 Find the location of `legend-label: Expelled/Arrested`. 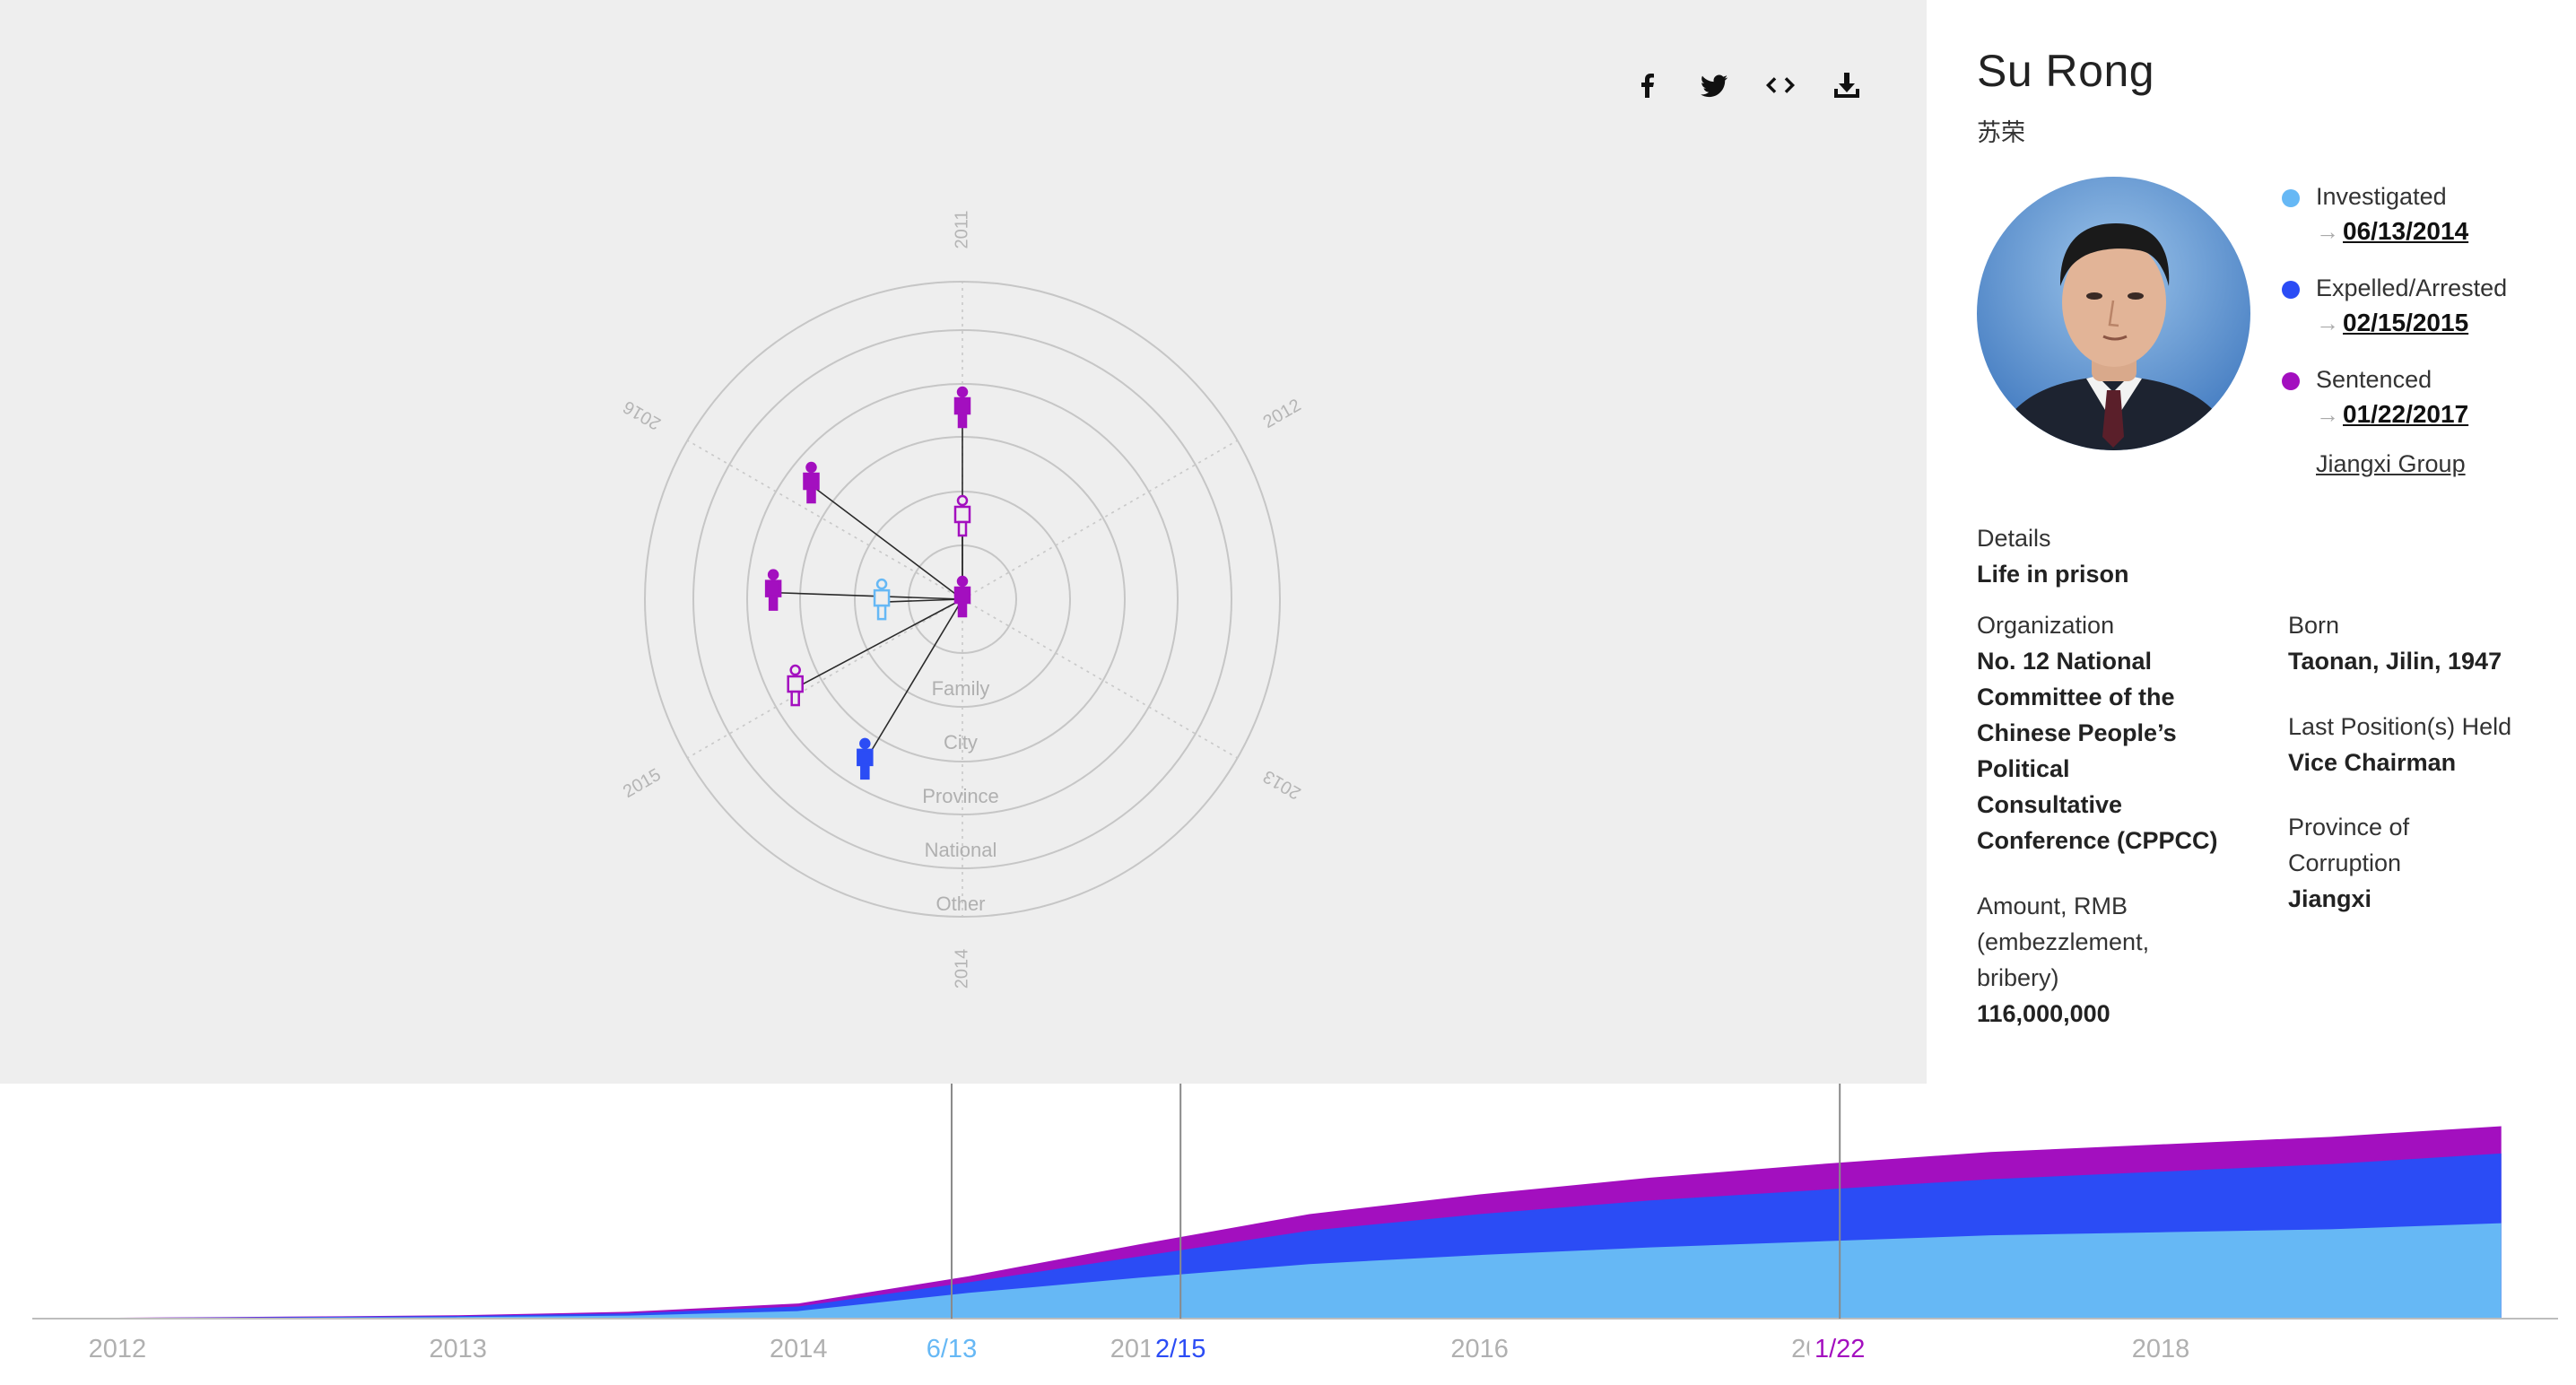

legend-label: Expelled/Arrested is located at coordinates (2412, 287).